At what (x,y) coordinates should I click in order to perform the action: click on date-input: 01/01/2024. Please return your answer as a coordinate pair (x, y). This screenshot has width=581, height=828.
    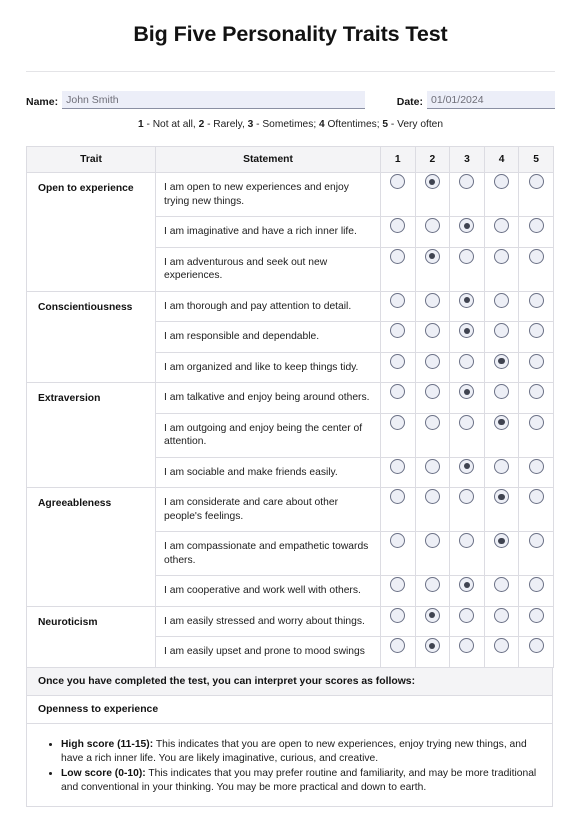
    Looking at the image, I should click on (491, 100).